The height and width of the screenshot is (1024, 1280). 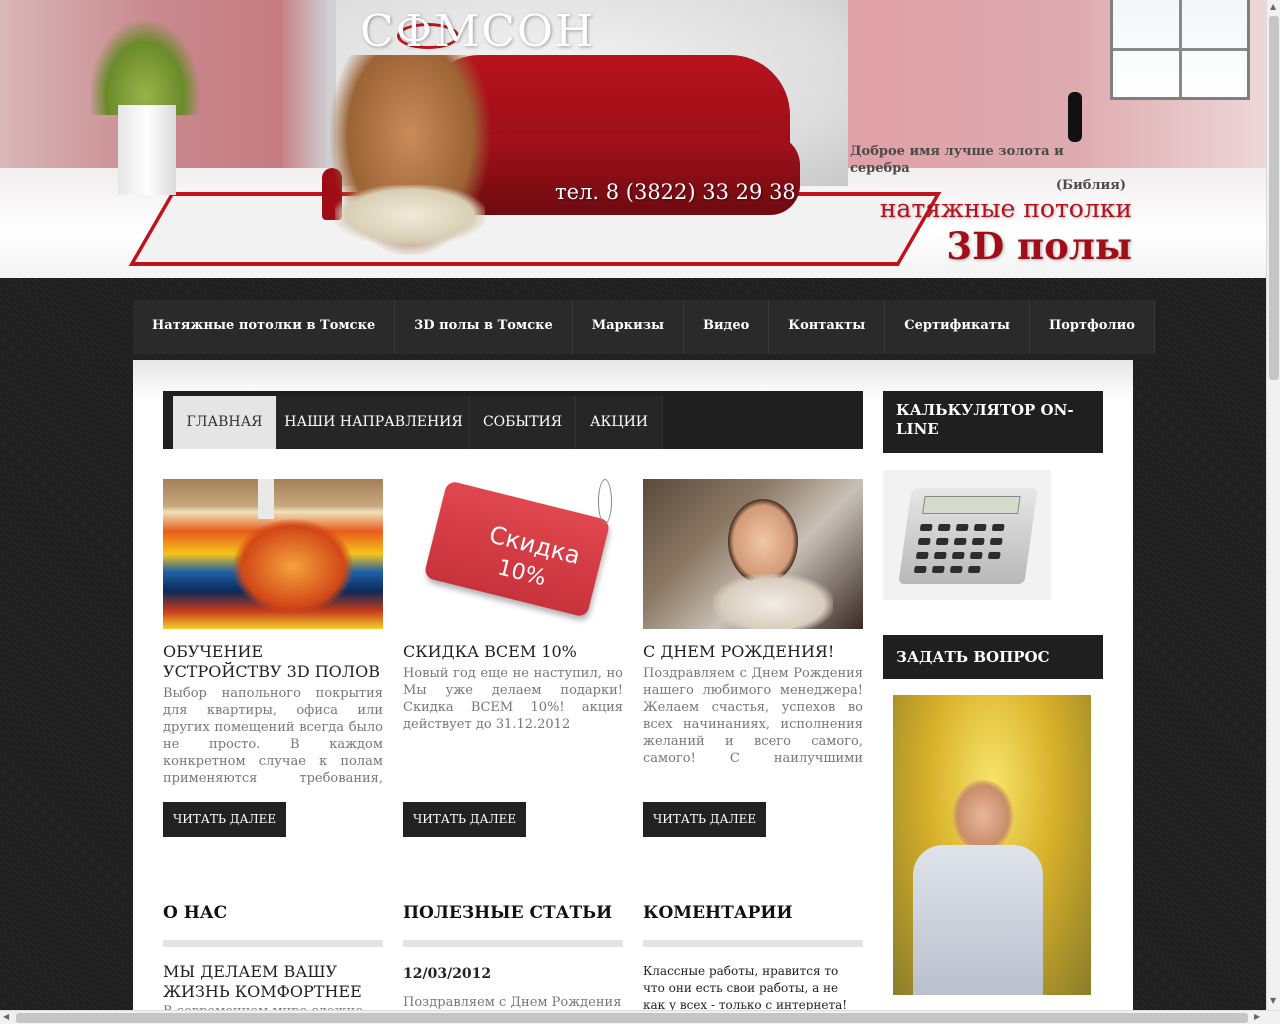 What do you see at coordinates (753, 652) in the screenshot?
I see `card-title: С ДНЕМ РОЖДЕНИЯ!` at bounding box center [753, 652].